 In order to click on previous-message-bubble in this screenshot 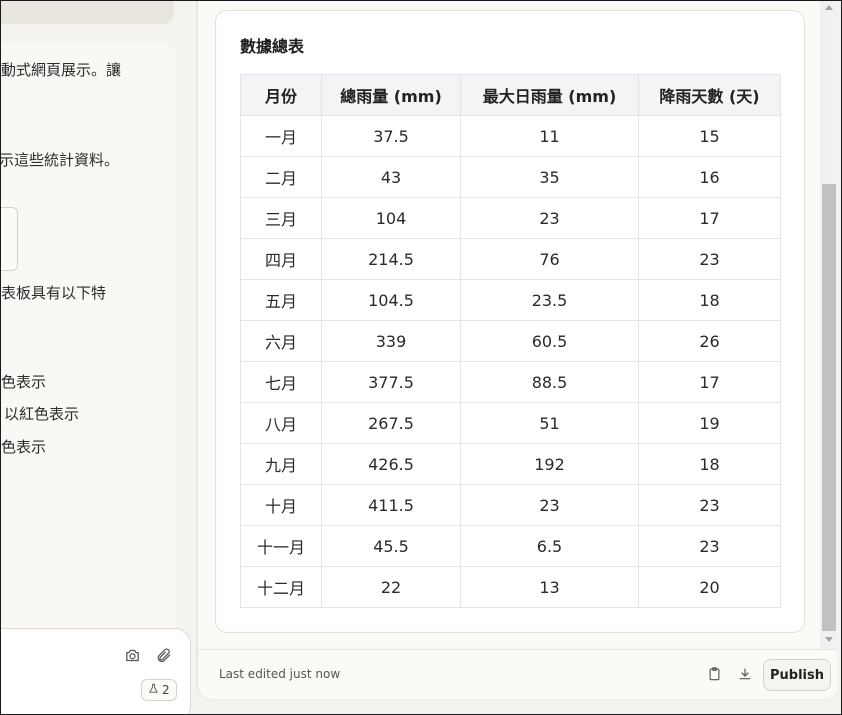, I will do `click(87, 12)`.